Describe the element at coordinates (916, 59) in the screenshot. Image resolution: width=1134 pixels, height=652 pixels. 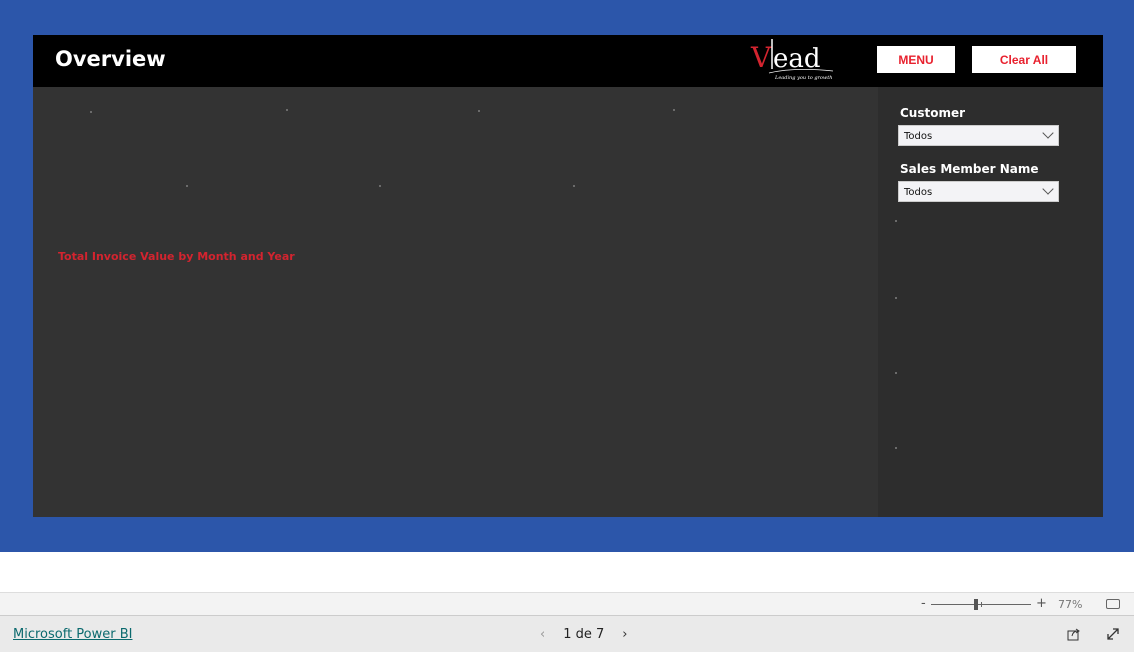
I see `menu-button: MENU` at that location.